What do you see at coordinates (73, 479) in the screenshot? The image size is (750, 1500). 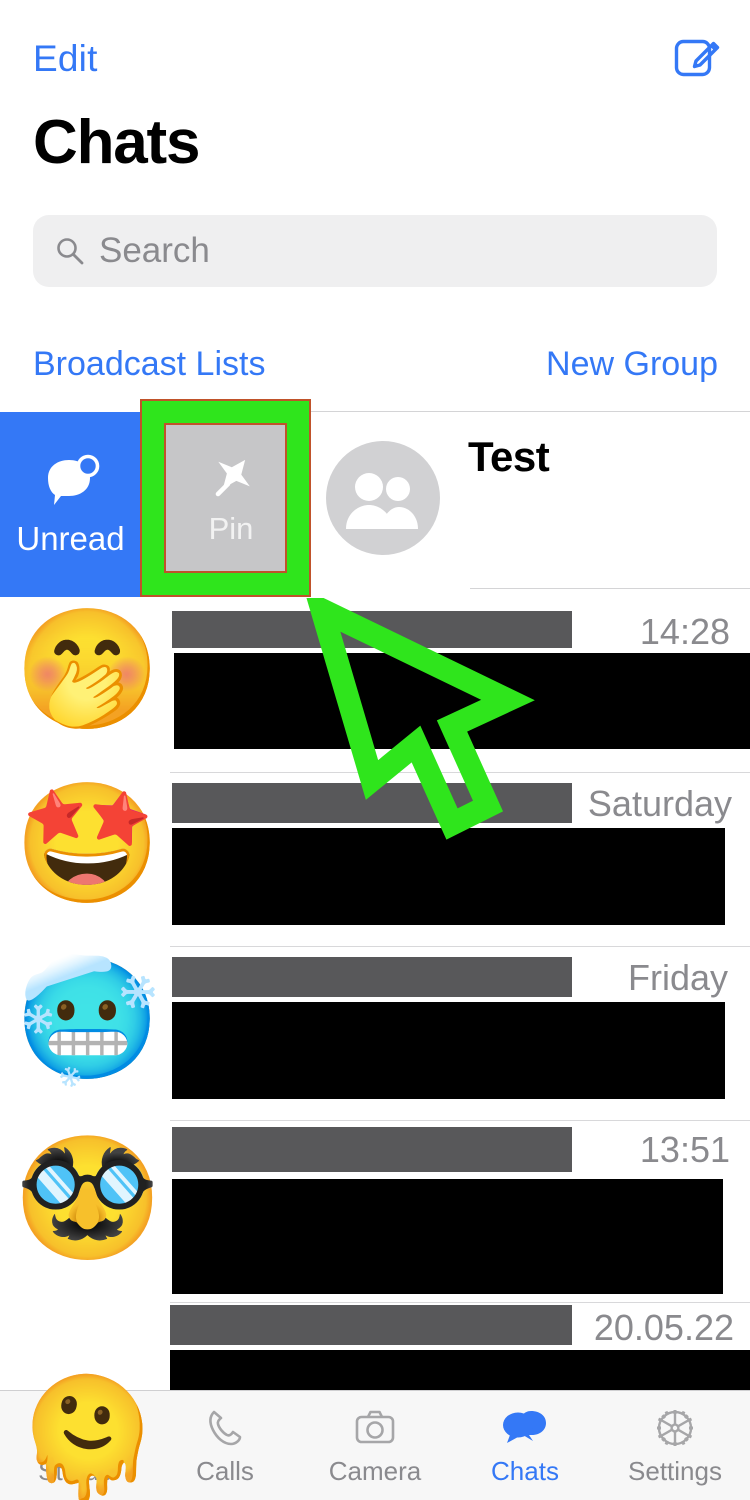 I see `unread-bubble-icon` at bounding box center [73, 479].